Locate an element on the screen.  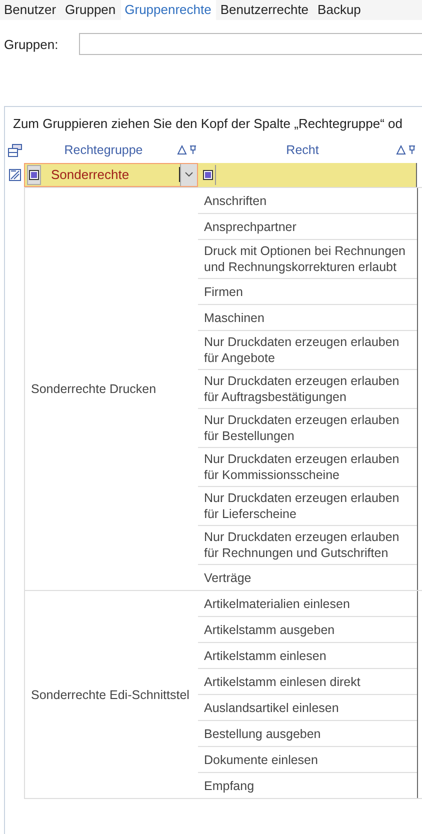
group-cell-text: Sonderrechte Edi-Schnittstel is located at coordinates (110, 695).